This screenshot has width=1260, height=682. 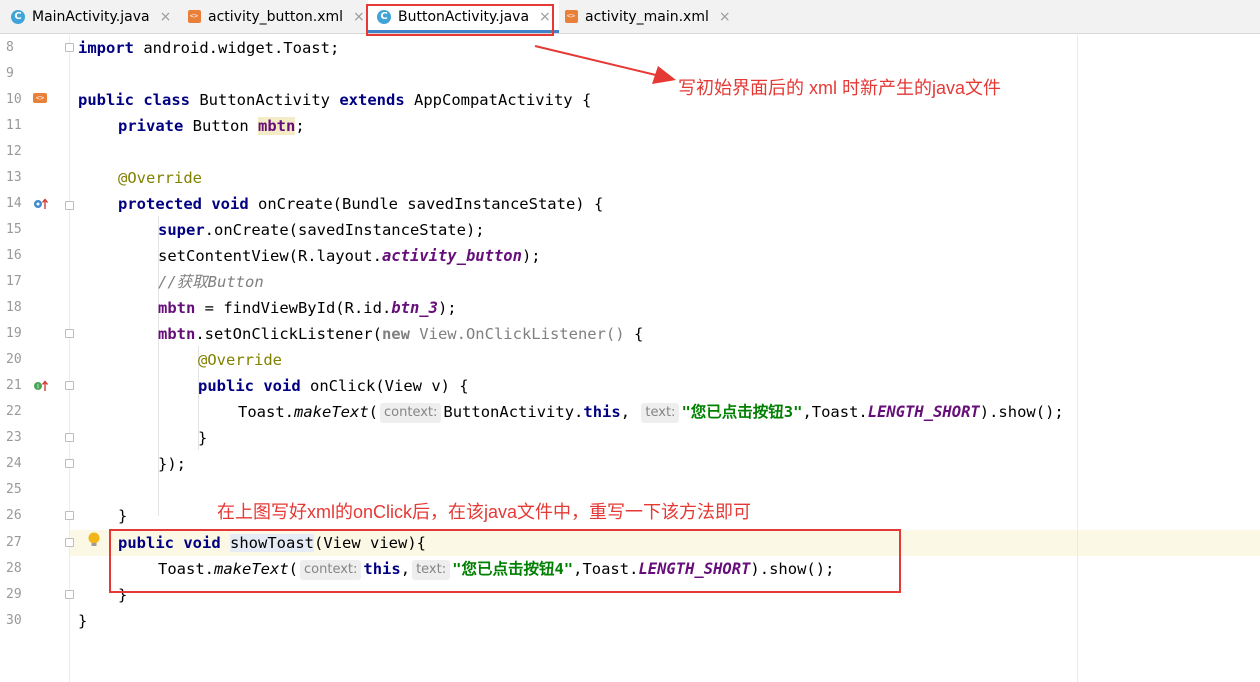 I want to click on top-annotation-note: 写初始界面后的 xml 时新产生的java文件, so click(x=840, y=88).